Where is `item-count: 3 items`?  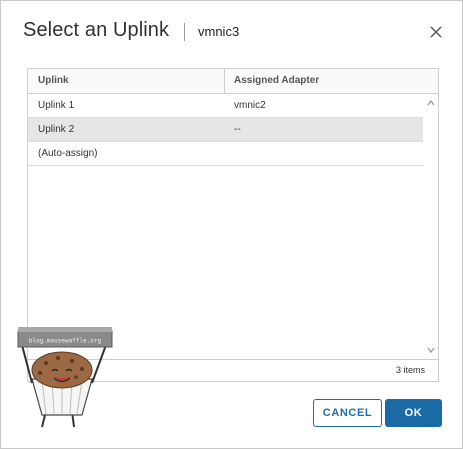
item-count: 3 items is located at coordinates (410, 370).